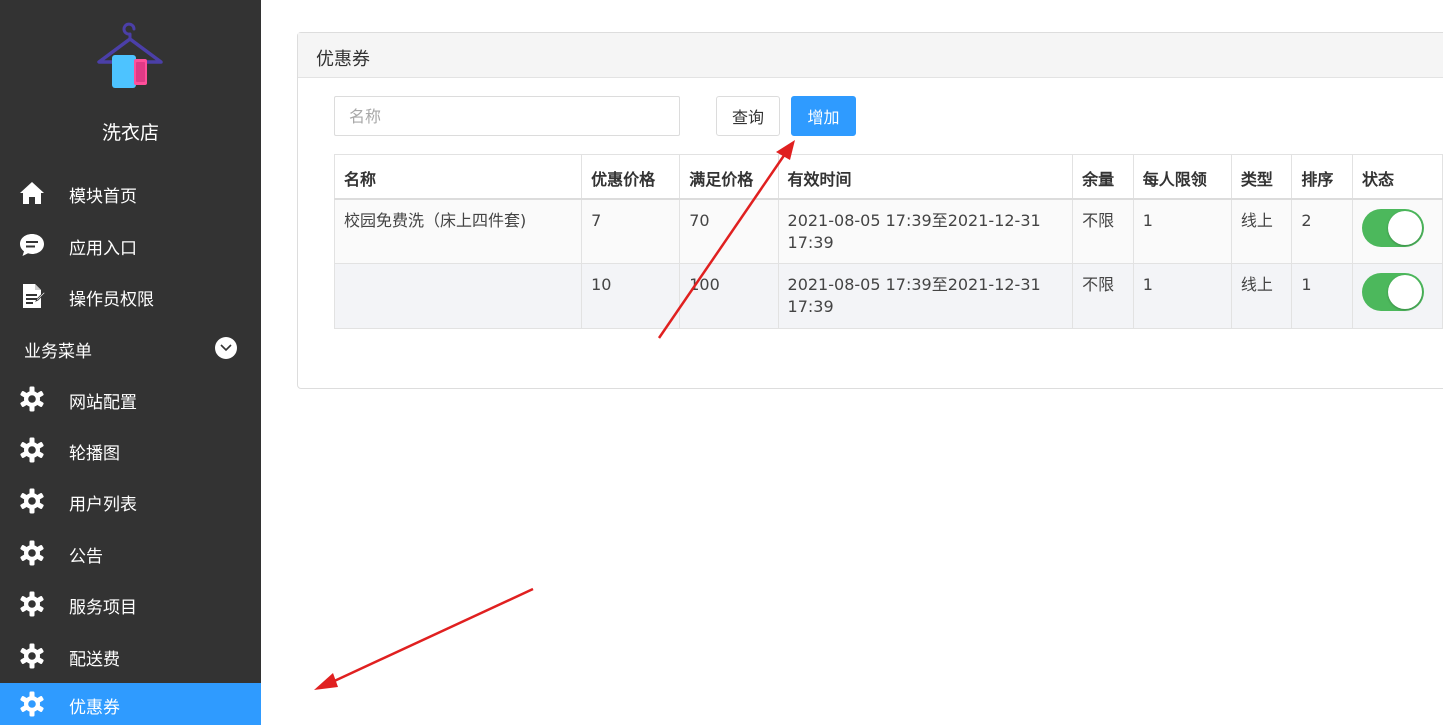 The width and height of the screenshot is (1443, 725). Describe the element at coordinates (130, 704) in the screenshot. I see `sidebar-item-coupons: 优惠券` at that location.